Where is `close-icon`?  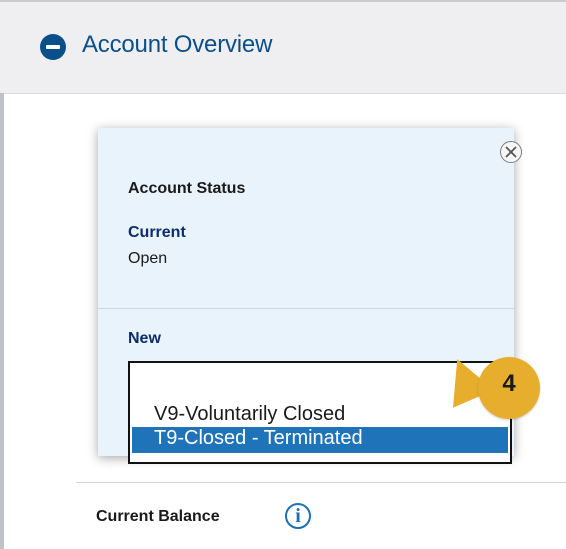
close-icon is located at coordinates (511, 152).